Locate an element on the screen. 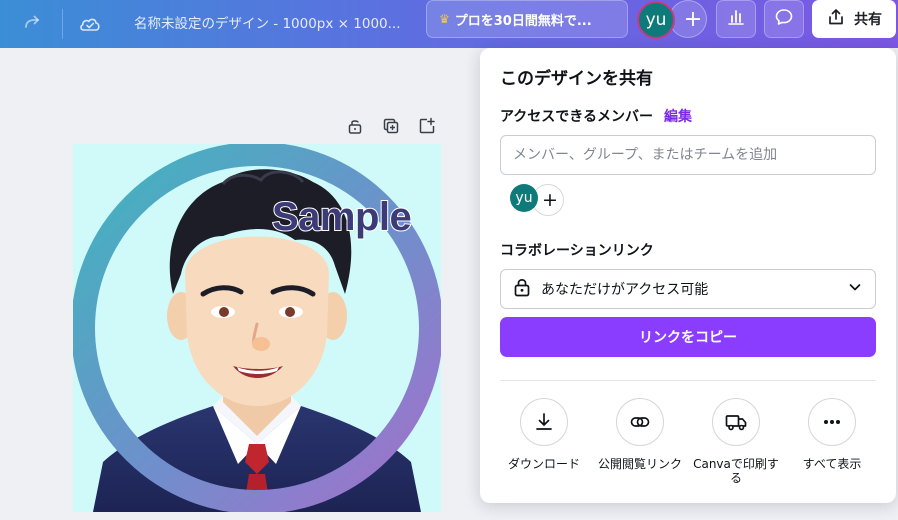 The width and height of the screenshot is (898, 520). download-action: ダウンロード is located at coordinates (544, 434).